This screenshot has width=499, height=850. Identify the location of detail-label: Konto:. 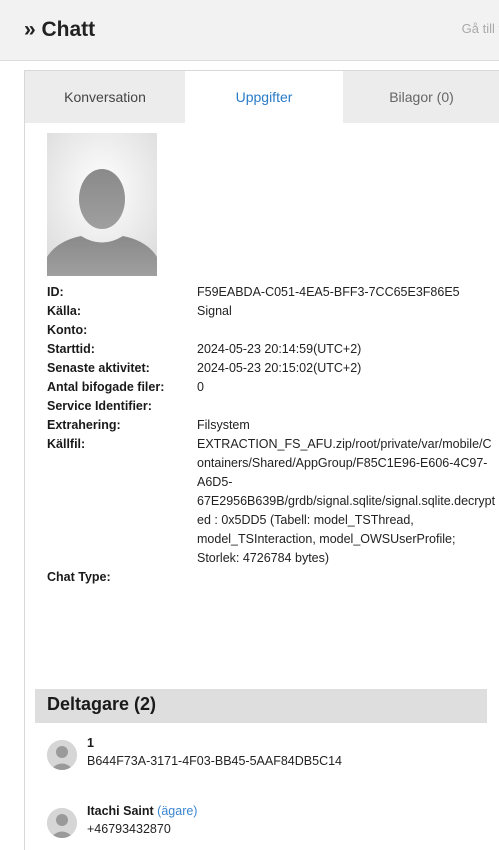
(67, 330).